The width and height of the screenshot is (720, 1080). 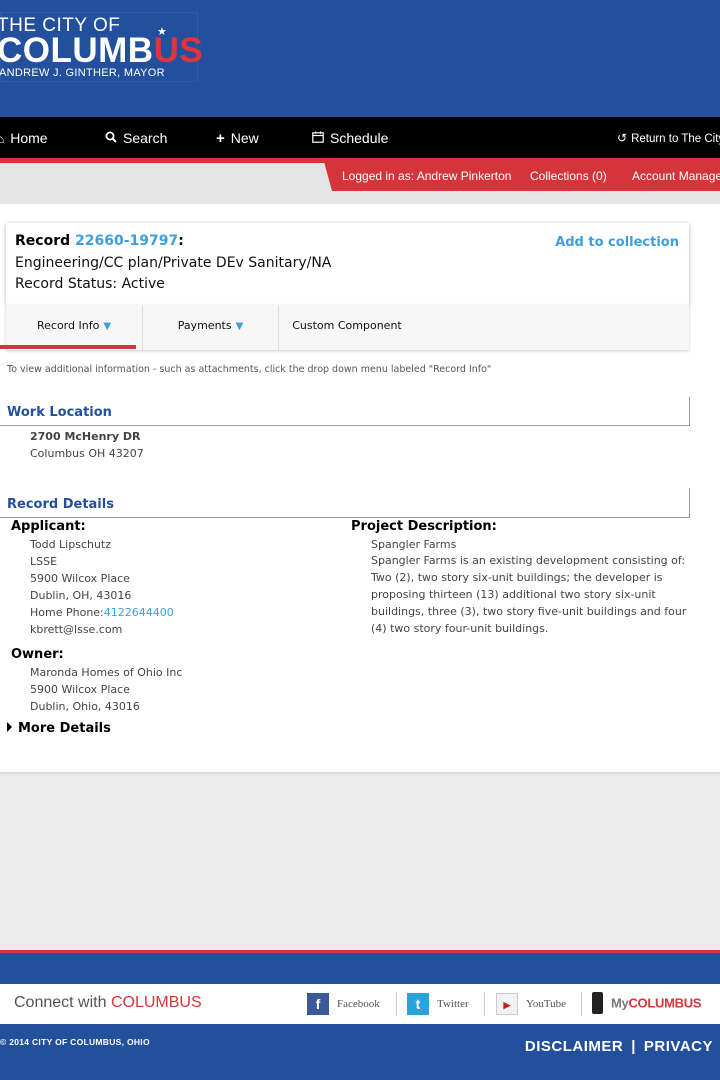 What do you see at coordinates (414, 544) in the screenshot?
I see `project-name: Spangler Farms` at bounding box center [414, 544].